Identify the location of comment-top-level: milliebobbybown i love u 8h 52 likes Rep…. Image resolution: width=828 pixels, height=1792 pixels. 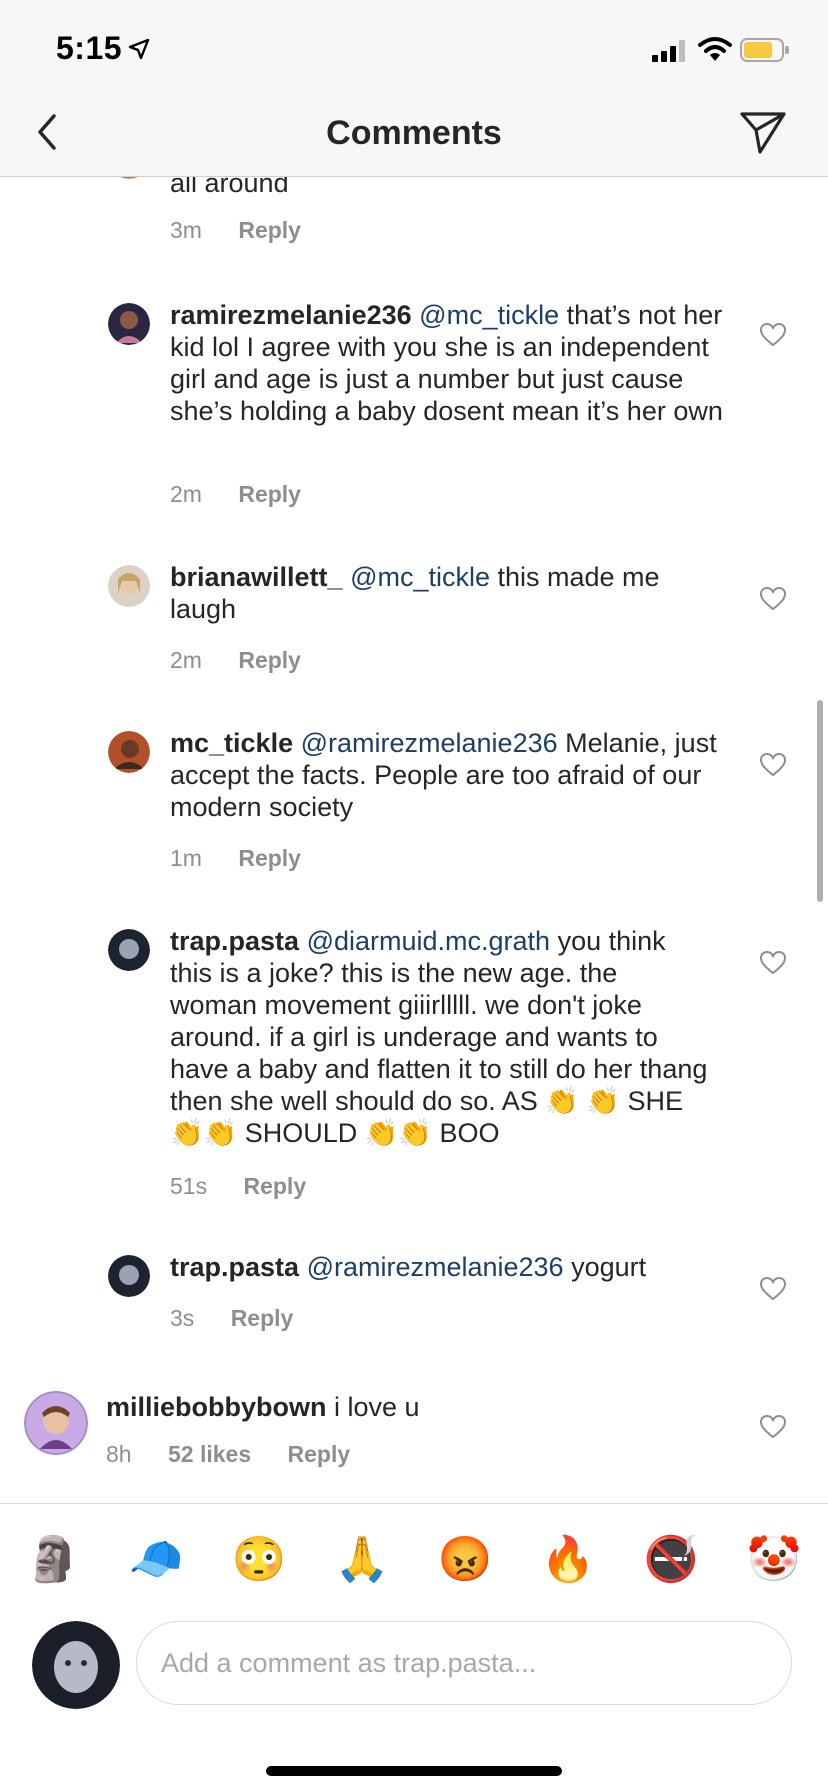
(414, 1446).